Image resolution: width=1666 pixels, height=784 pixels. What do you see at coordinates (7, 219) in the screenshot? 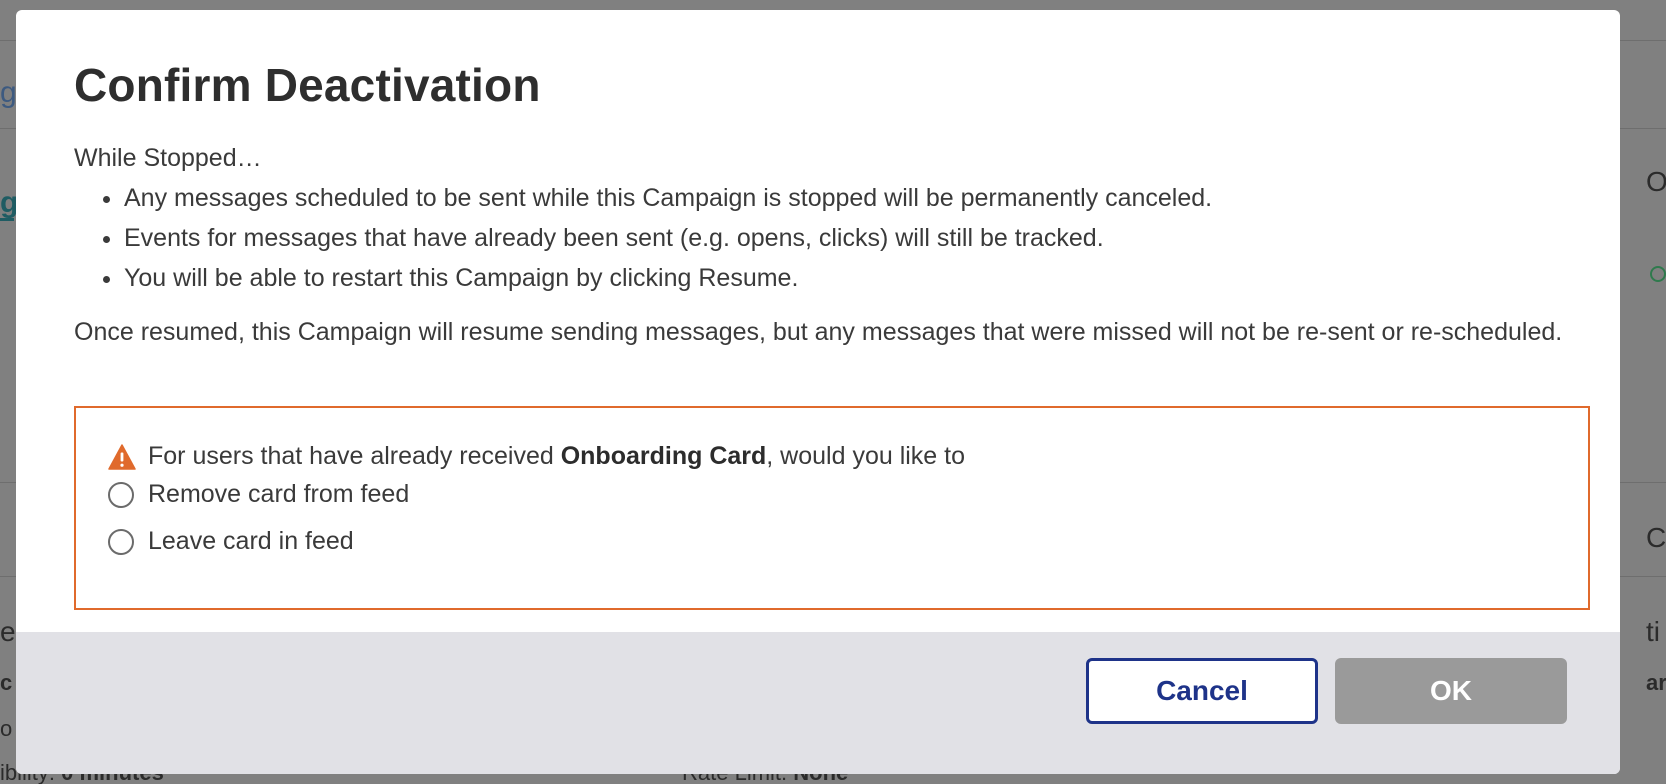
I see `background-tab-underline` at bounding box center [7, 219].